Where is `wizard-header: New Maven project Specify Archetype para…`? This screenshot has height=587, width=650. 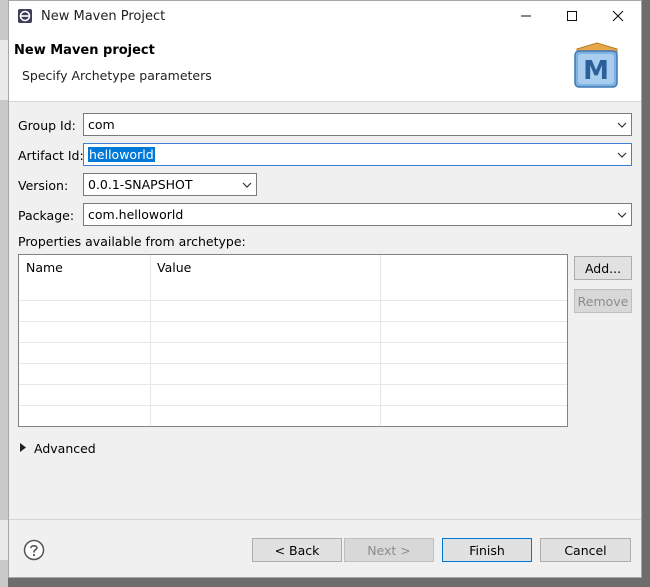
wizard-header: New Maven project Specify Archetype para… is located at coordinates (325, 66).